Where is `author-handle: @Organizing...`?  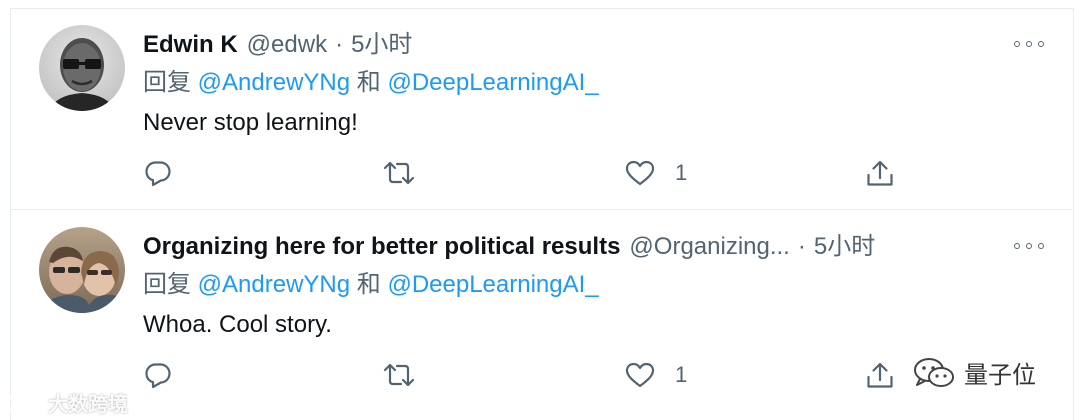 author-handle: @Organizing... is located at coordinates (709, 247).